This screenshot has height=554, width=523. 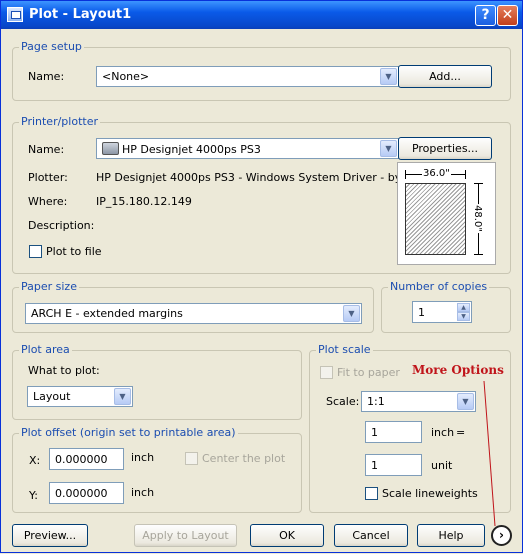 What do you see at coordinates (247, 76) in the screenshot?
I see `page-setup-name-dropdown: <None> ▼` at bounding box center [247, 76].